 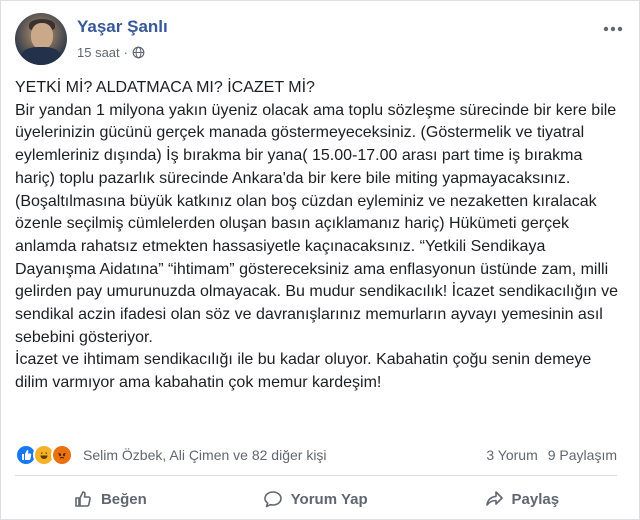 I want to click on more-dots-icon, so click(x=613, y=29).